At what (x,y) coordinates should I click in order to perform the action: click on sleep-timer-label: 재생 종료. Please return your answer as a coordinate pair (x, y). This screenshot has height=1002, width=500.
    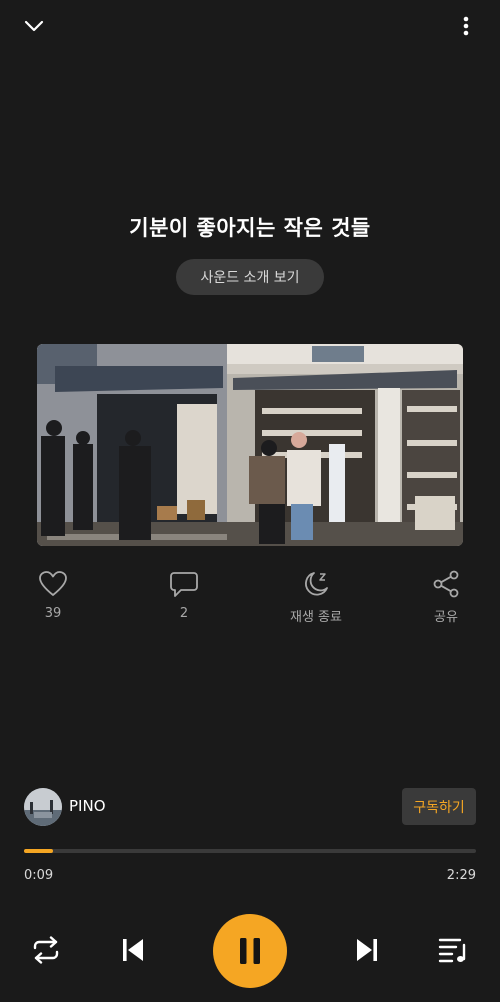
    Looking at the image, I should click on (316, 617).